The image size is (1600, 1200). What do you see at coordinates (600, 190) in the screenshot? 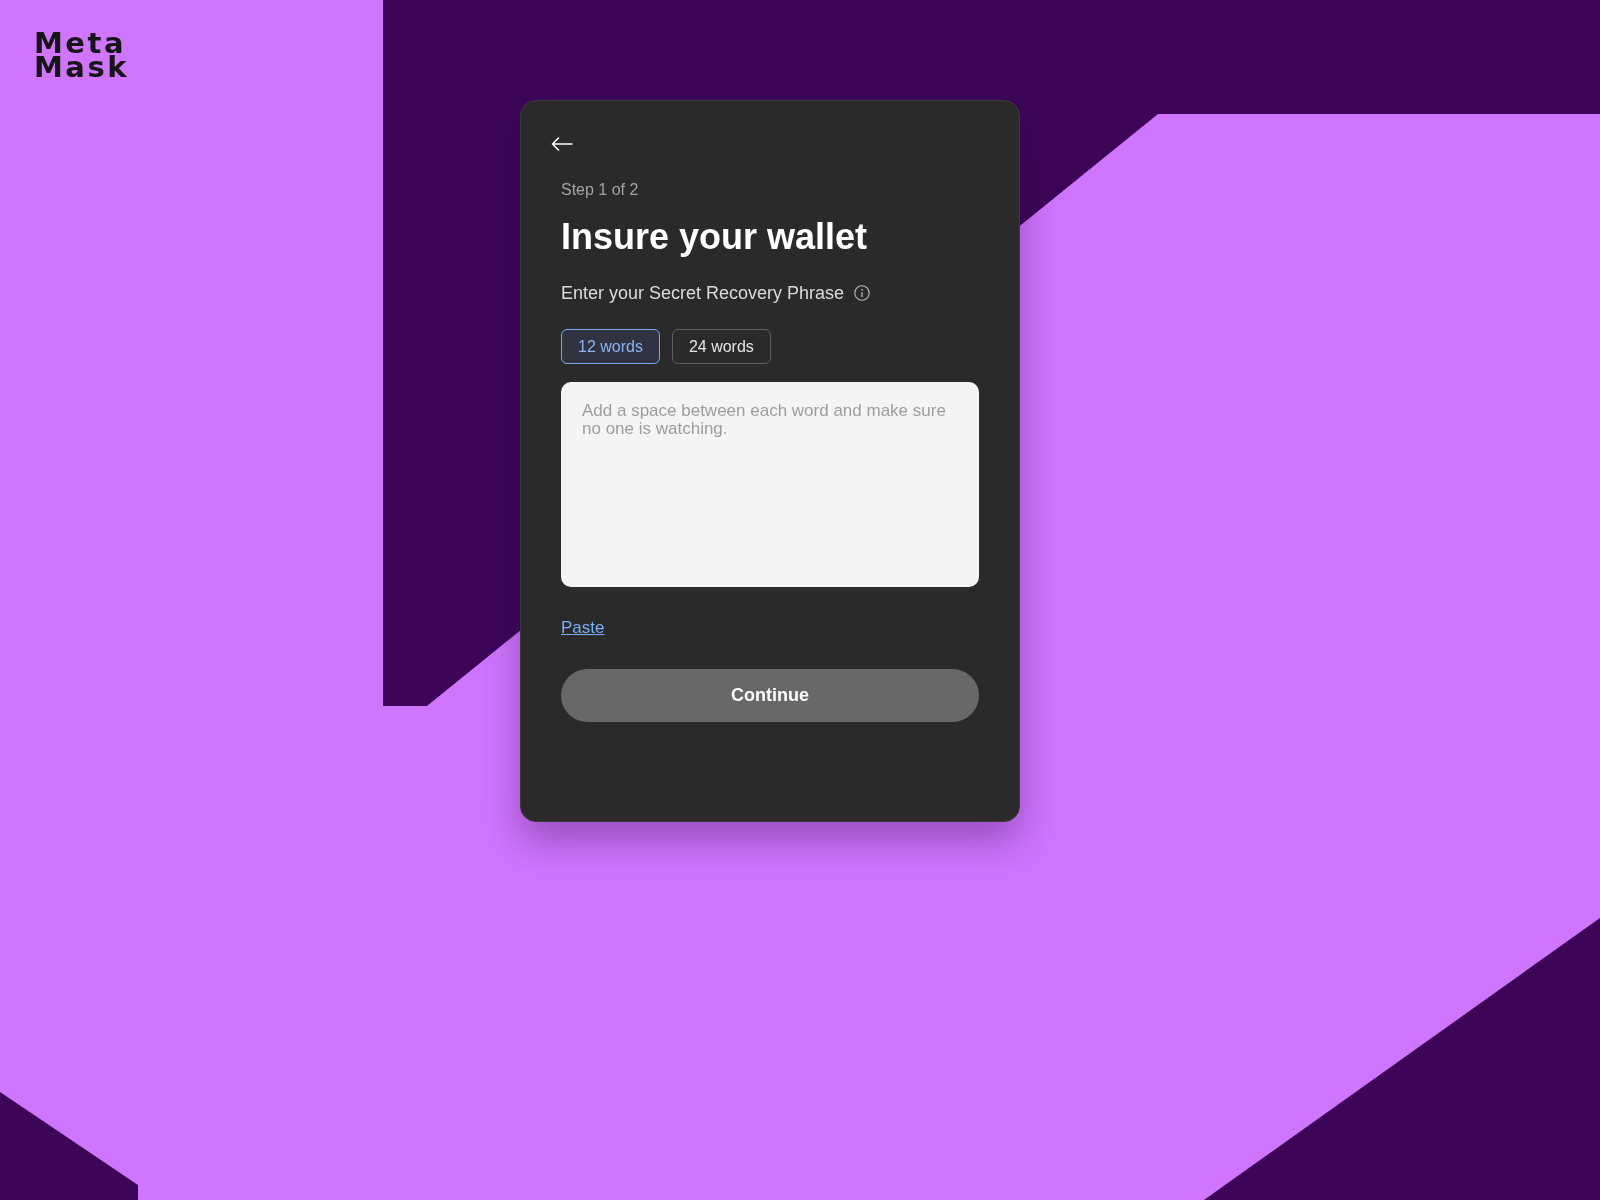
I see `step-indicator: Step 1 of 2` at bounding box center [600, 190].